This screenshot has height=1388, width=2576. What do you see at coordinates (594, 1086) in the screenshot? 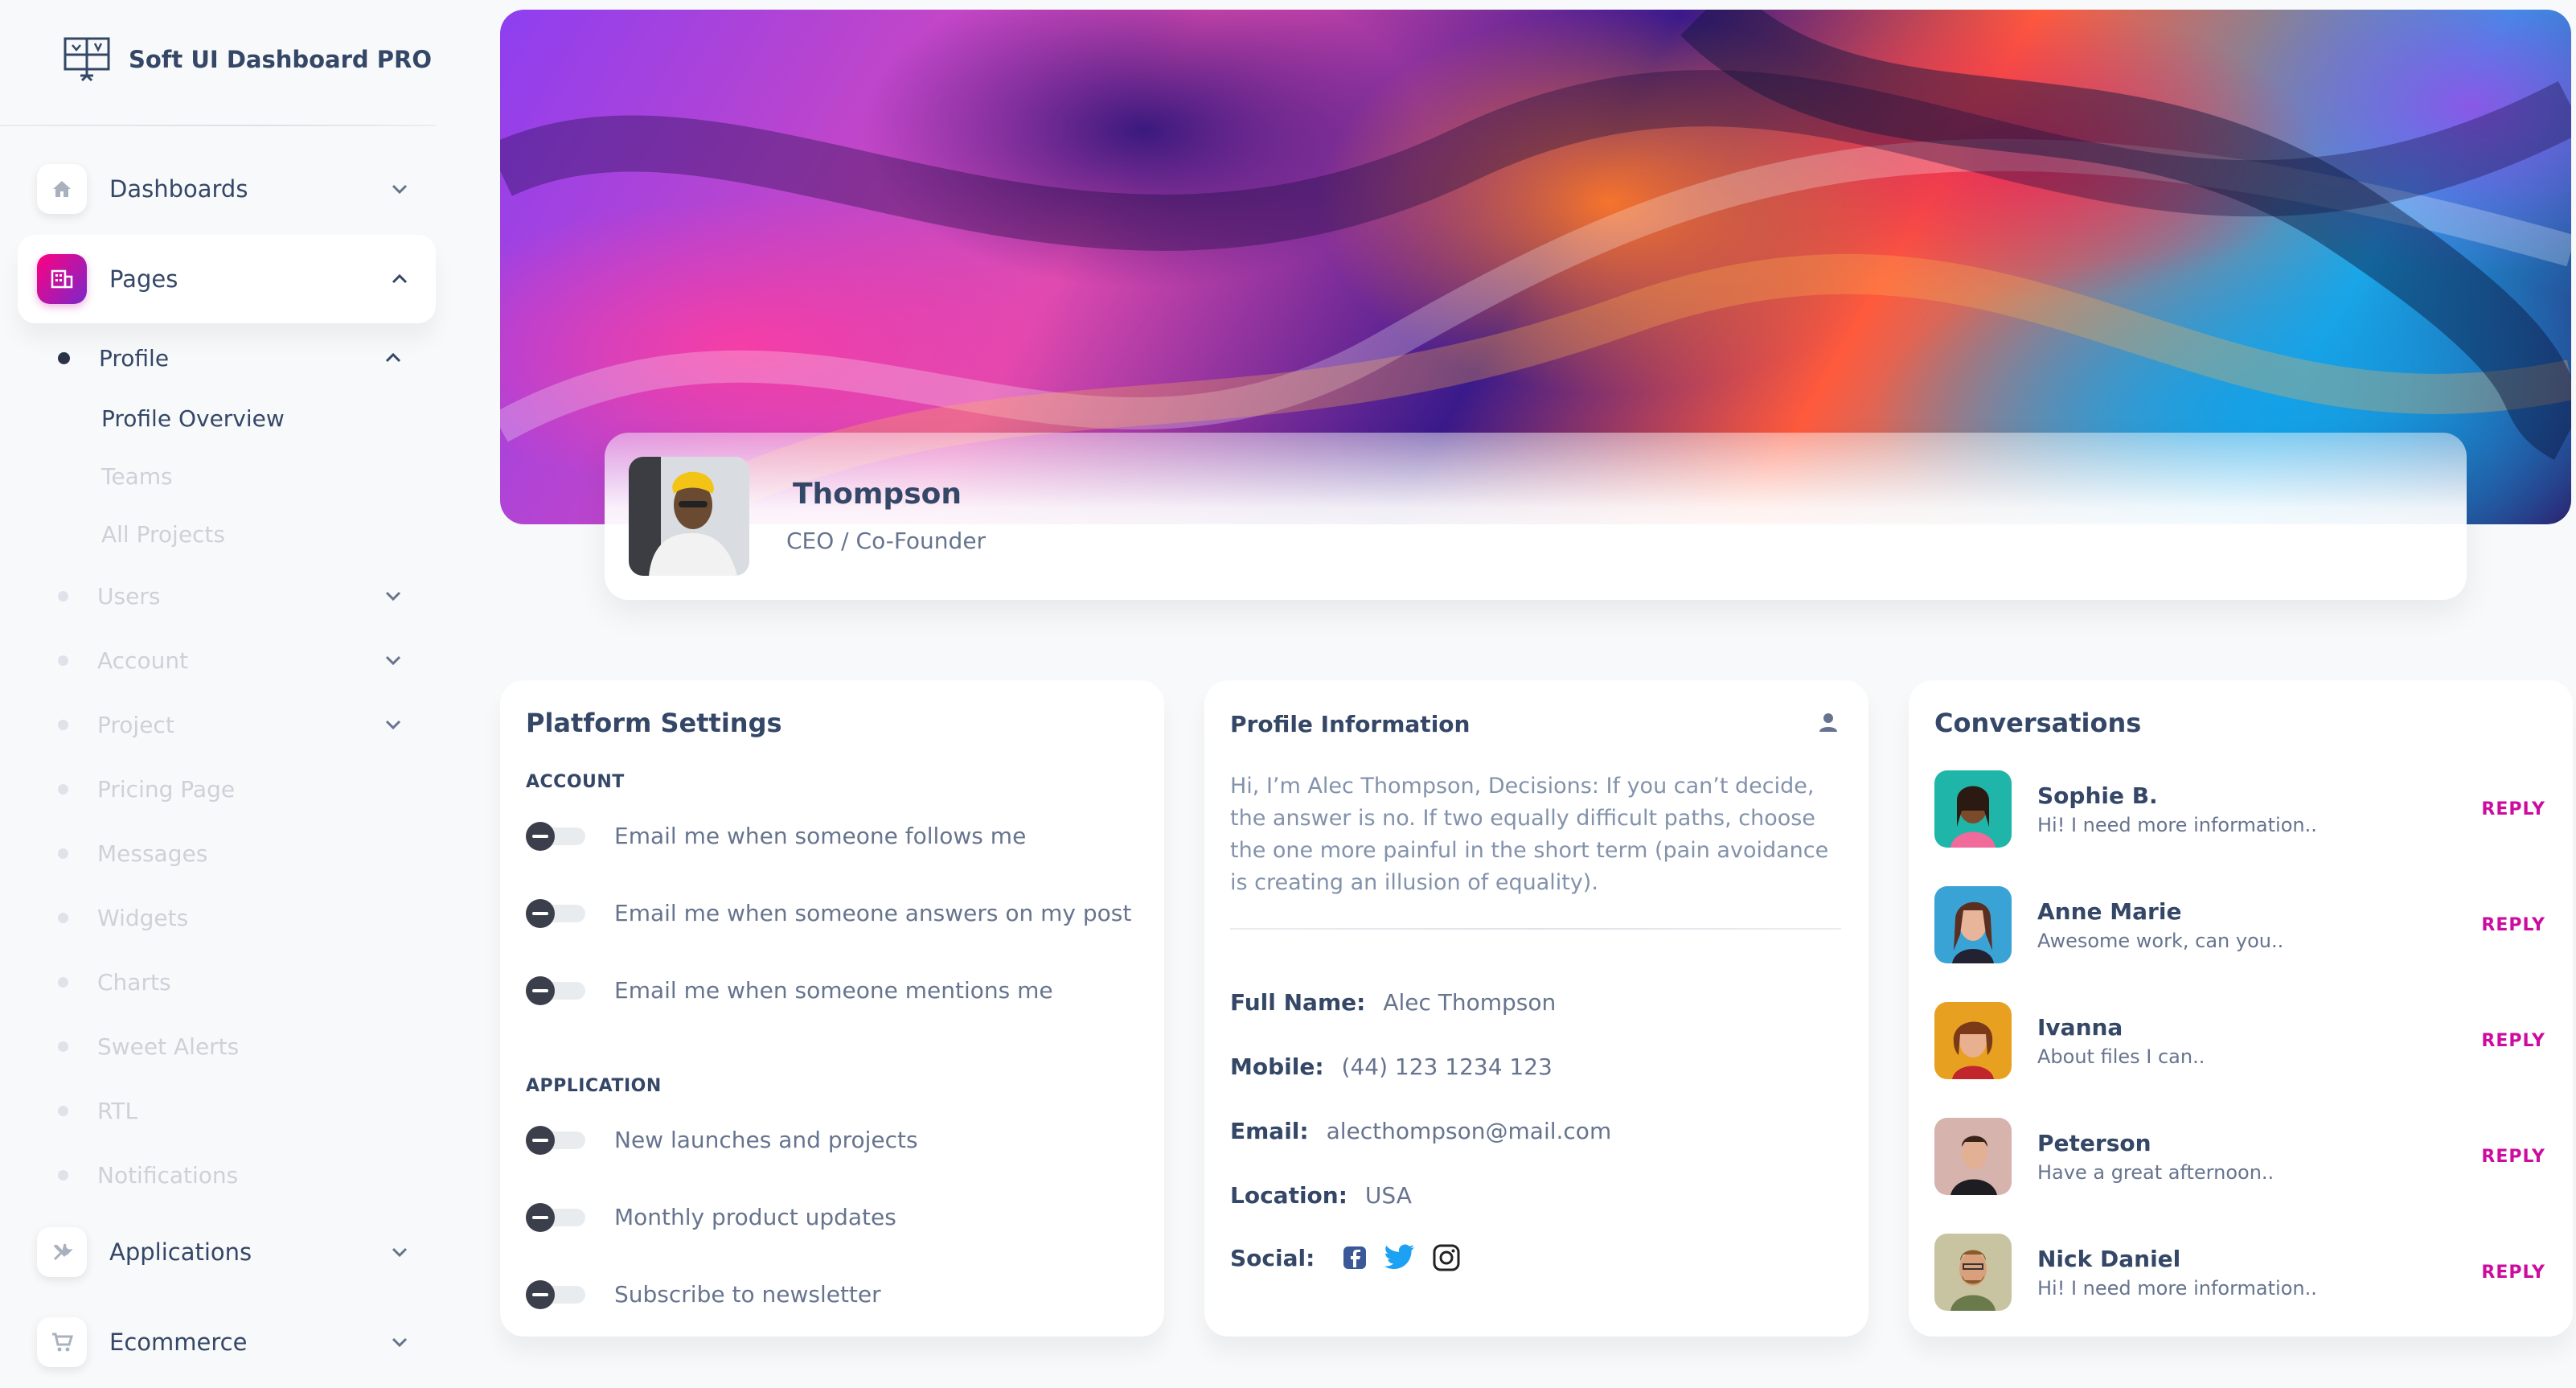
I see `section-label-application: APPLICATION` at bounding box center [594, 1086].